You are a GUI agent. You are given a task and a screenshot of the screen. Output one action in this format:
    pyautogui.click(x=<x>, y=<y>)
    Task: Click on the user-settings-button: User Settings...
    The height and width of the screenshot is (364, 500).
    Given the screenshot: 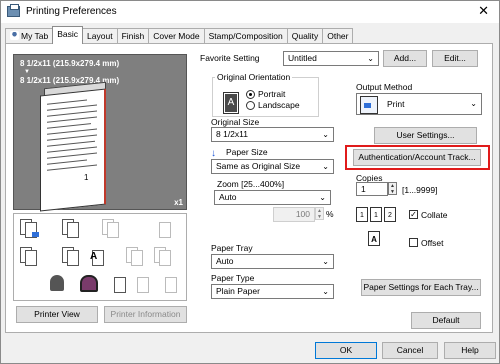 What is the action you would take?
    pyautogui.click(x=425, y=135)
    